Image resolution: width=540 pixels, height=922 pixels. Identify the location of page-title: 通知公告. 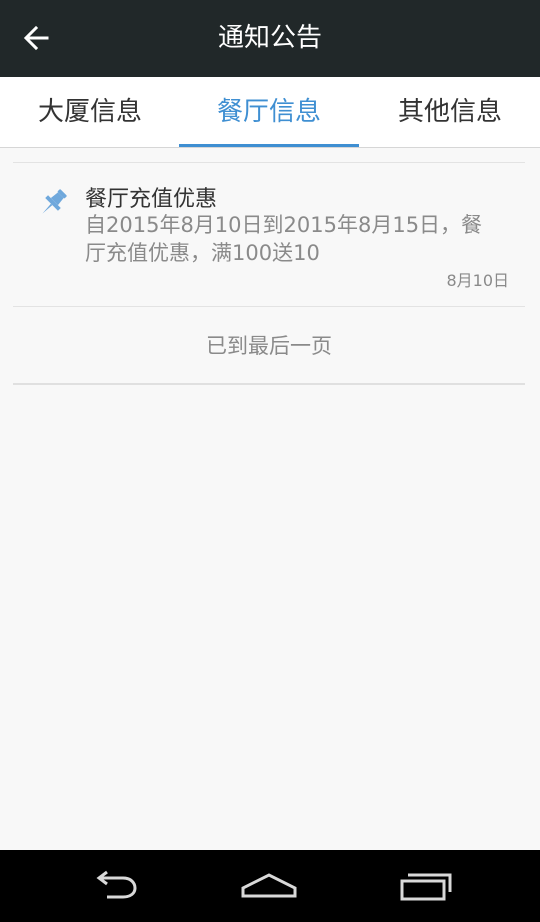
(269, 38).